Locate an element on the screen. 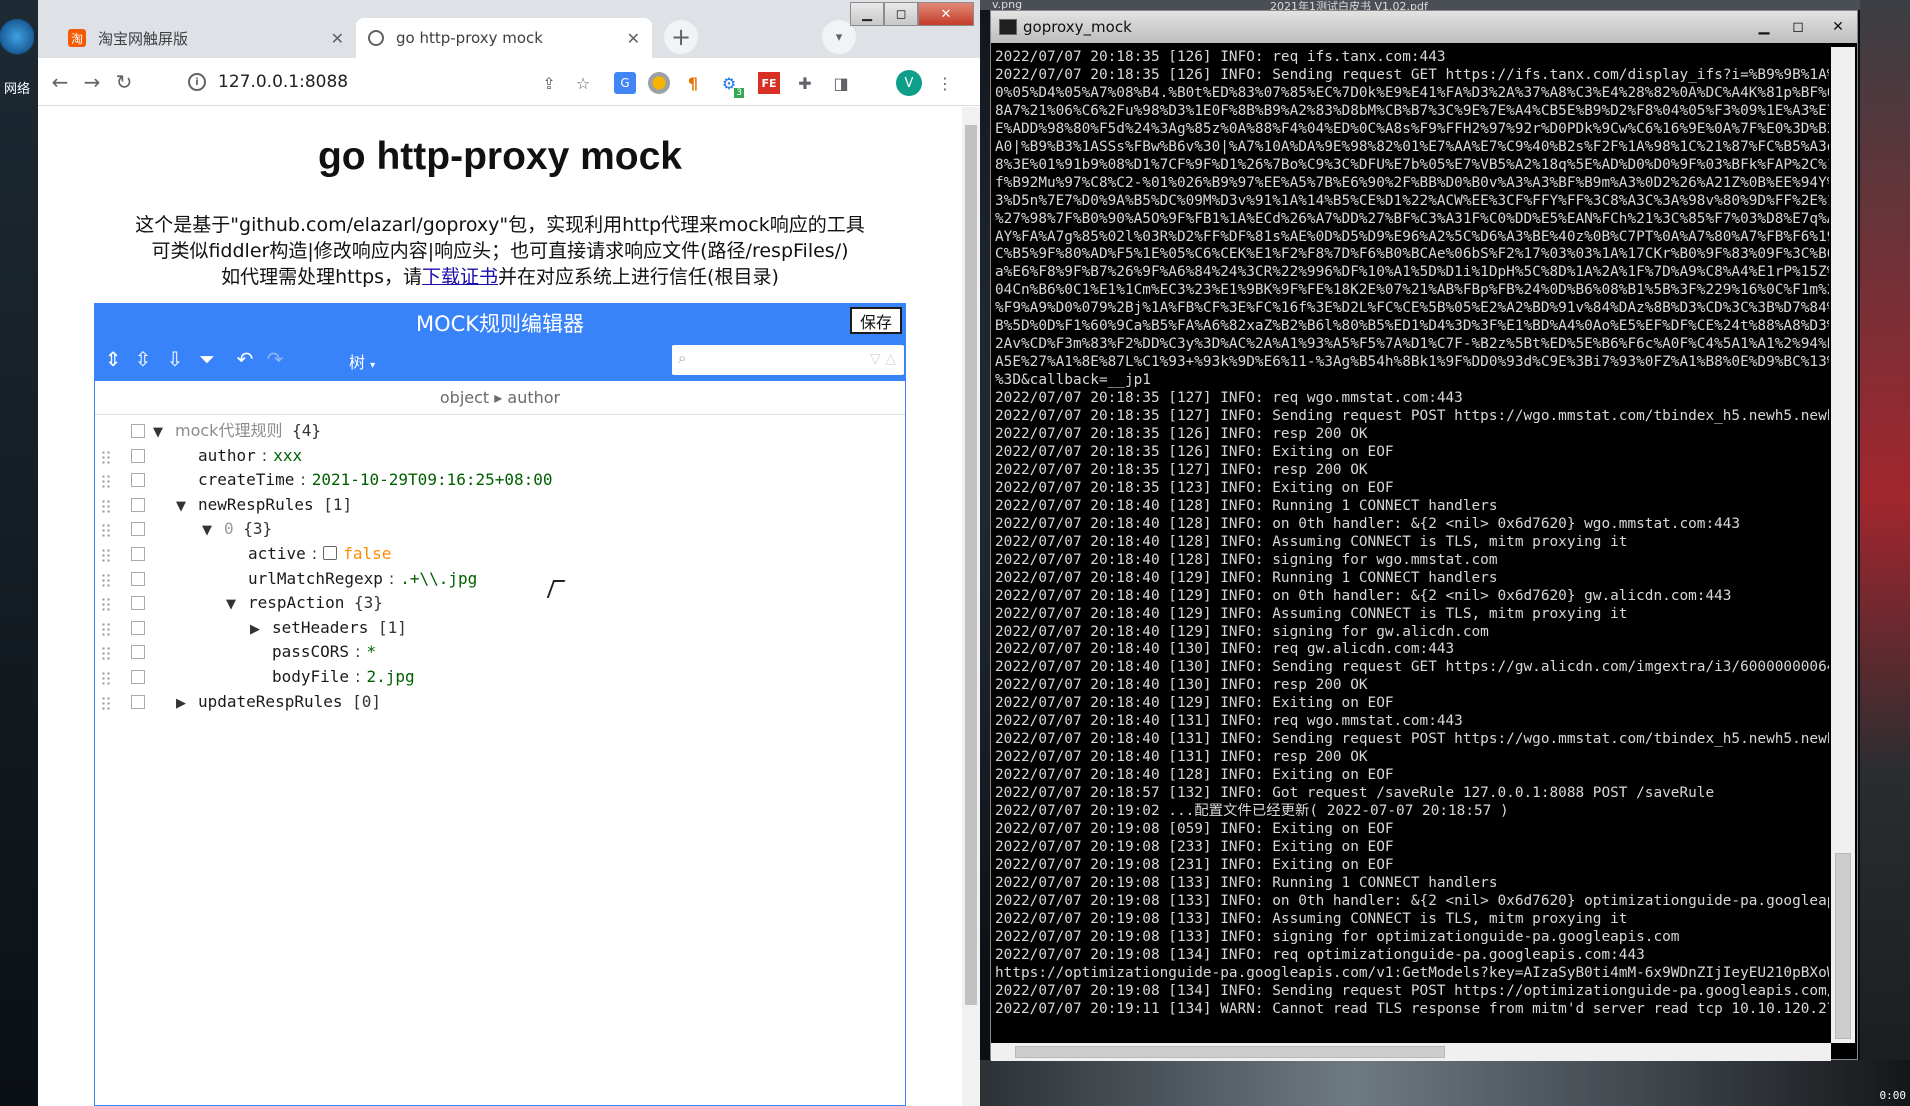 This screenshot has width=1910, height=1106. collapse-all-icon: ⇳ is located at coordinates (143, 359).